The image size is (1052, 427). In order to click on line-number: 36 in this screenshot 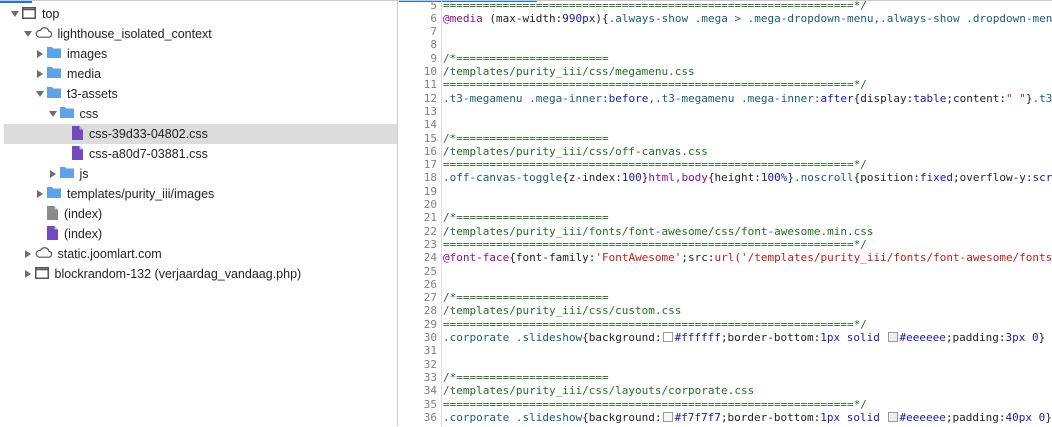, I will do `click(418, 417)`.